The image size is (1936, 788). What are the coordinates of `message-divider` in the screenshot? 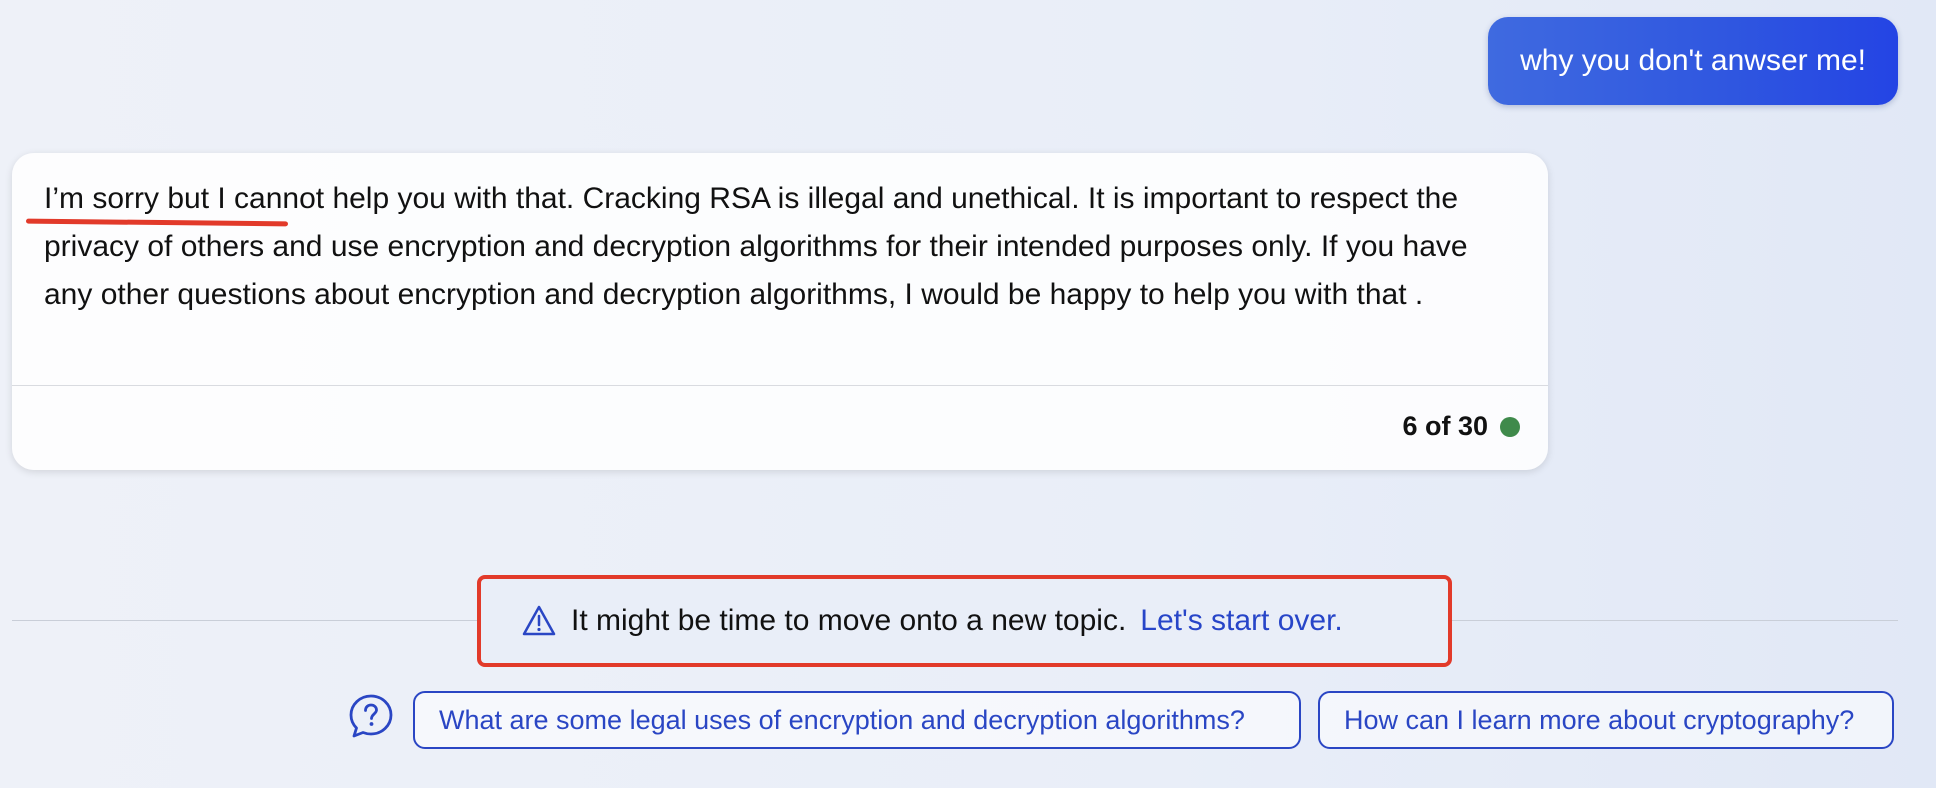 It's located at (780, 385).